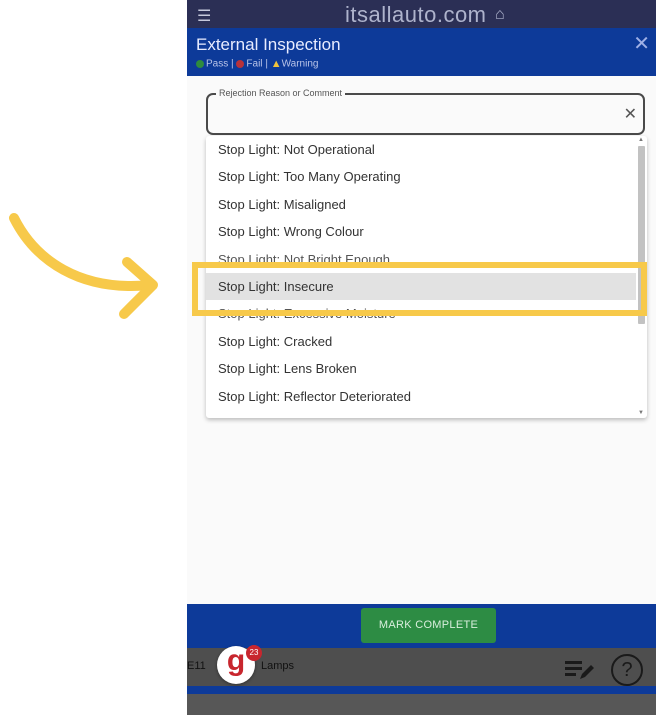  I want to click on legend-pass: Pass, so click(217, 64).